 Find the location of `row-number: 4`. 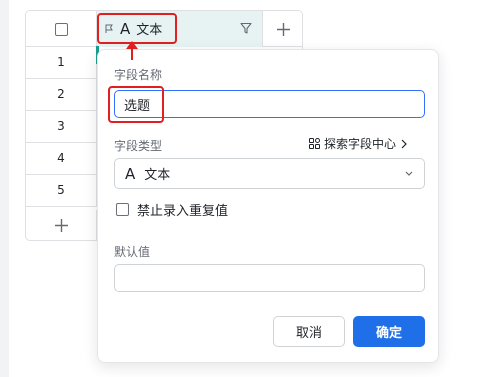

row-number: 4 is located at coordinates (61, 158).